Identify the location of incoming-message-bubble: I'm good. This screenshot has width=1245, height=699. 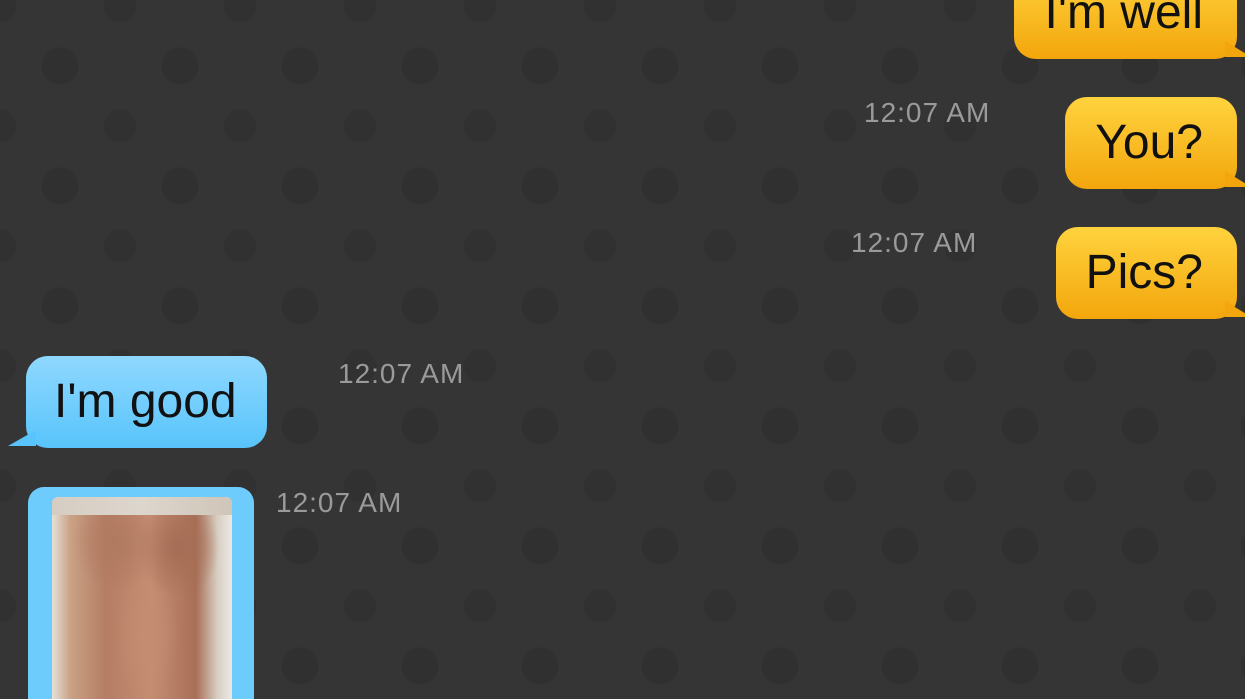
(137, 402).